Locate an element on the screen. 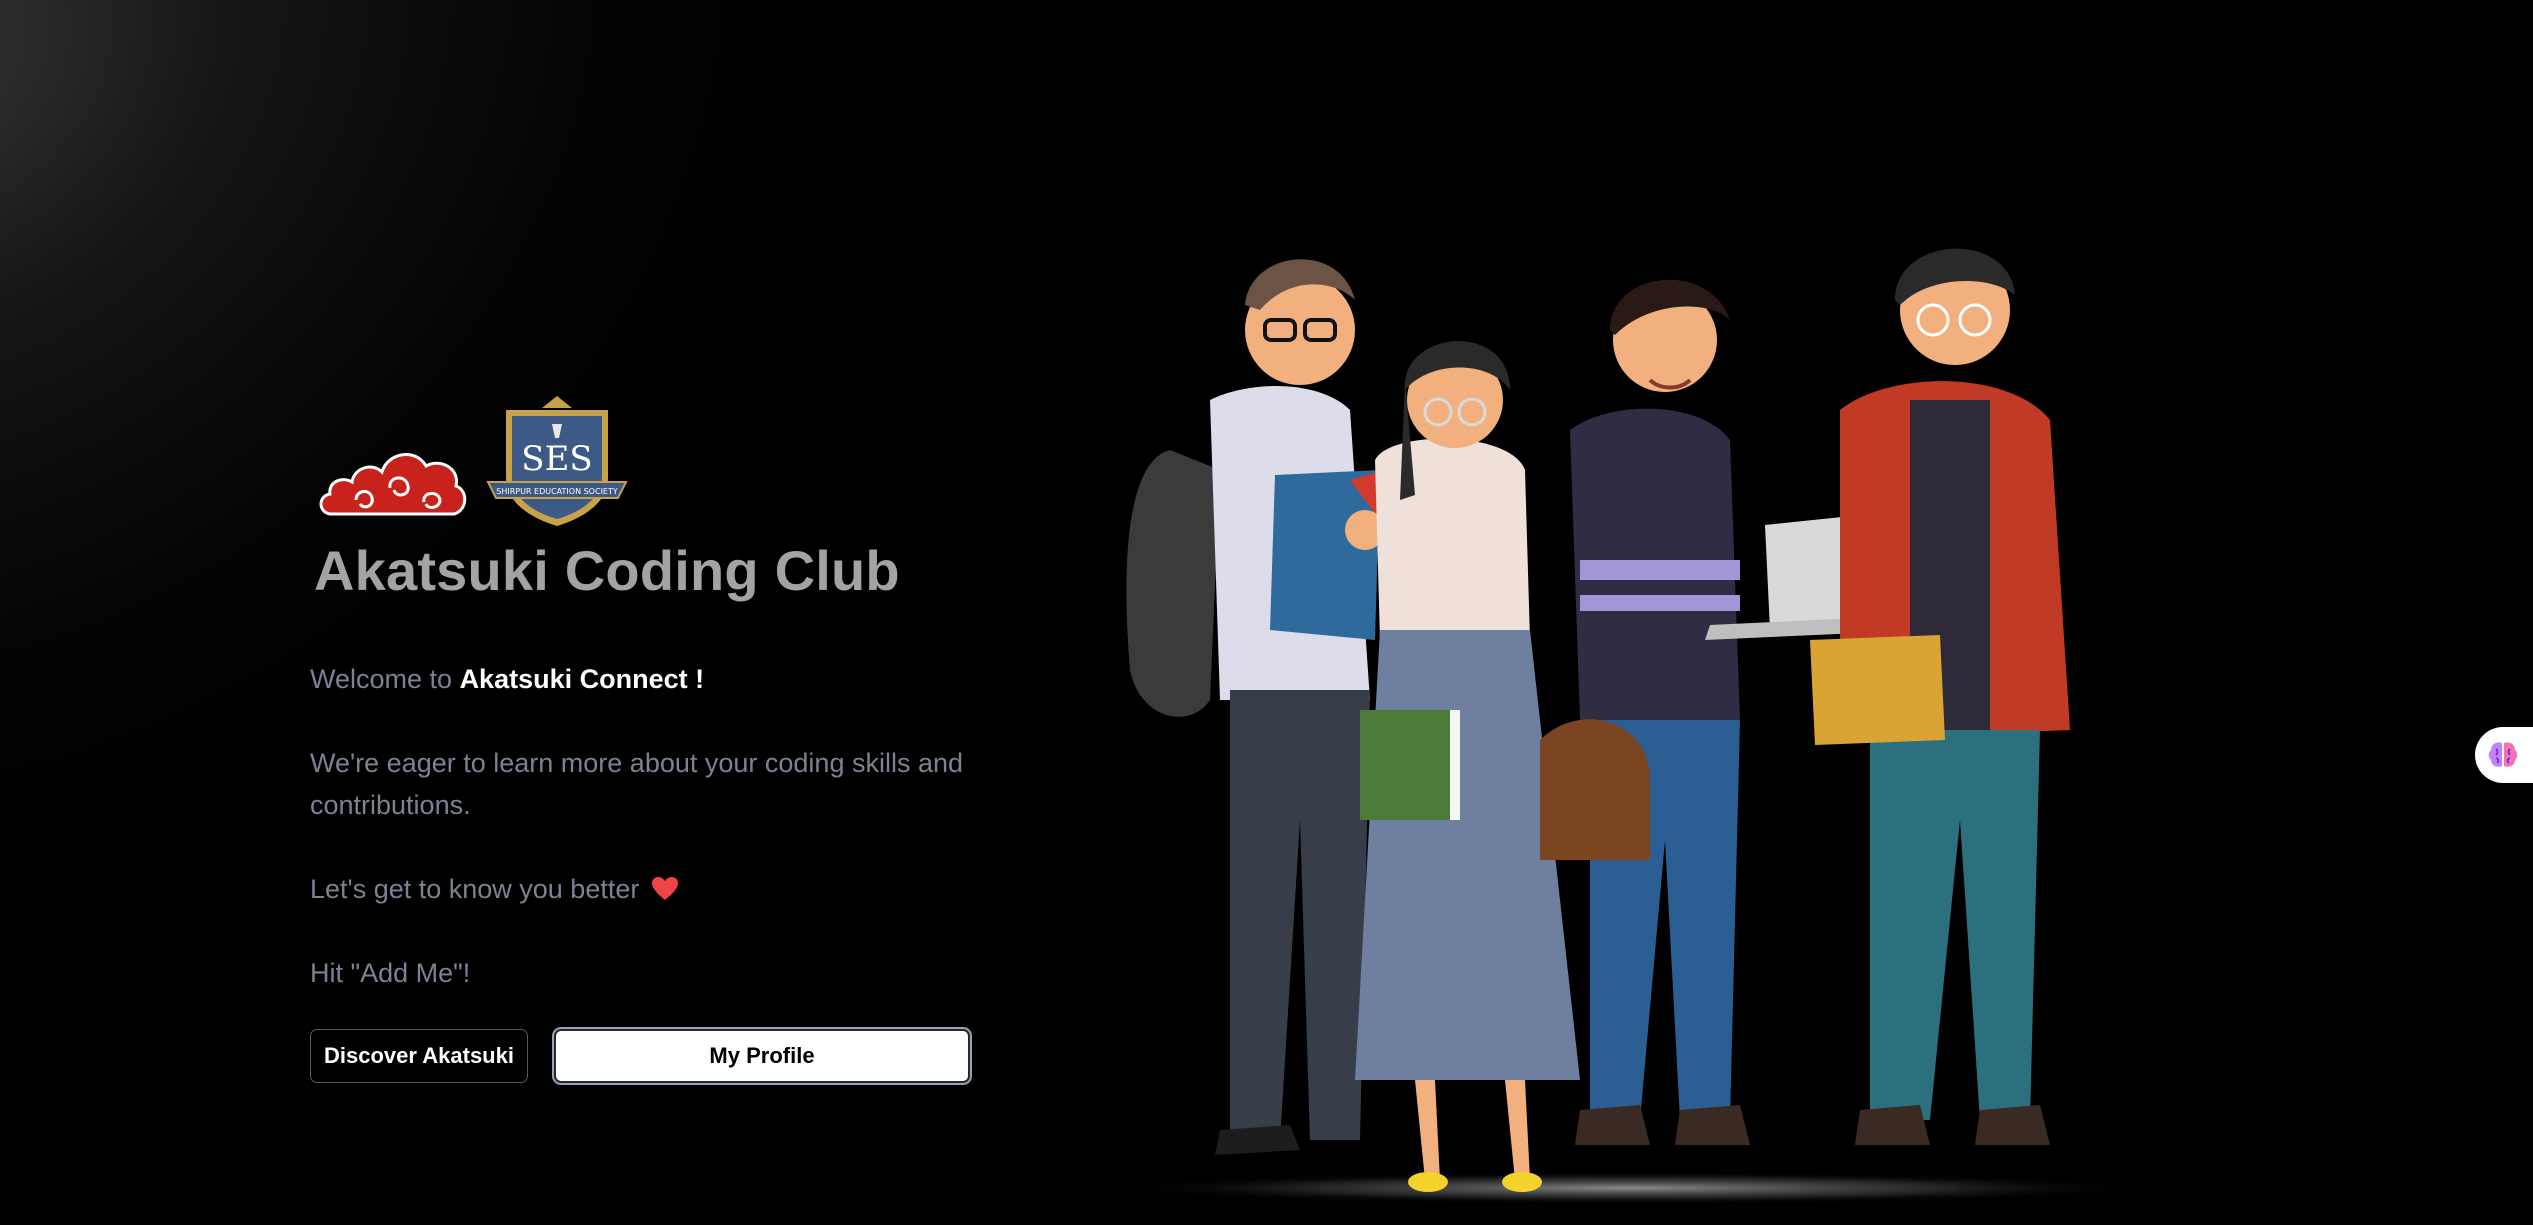 The height and width of the screenshot is (1225, 2533). welcome-text: Welcome to Akatsuki Connect ! is located at coordinates (507, 679).